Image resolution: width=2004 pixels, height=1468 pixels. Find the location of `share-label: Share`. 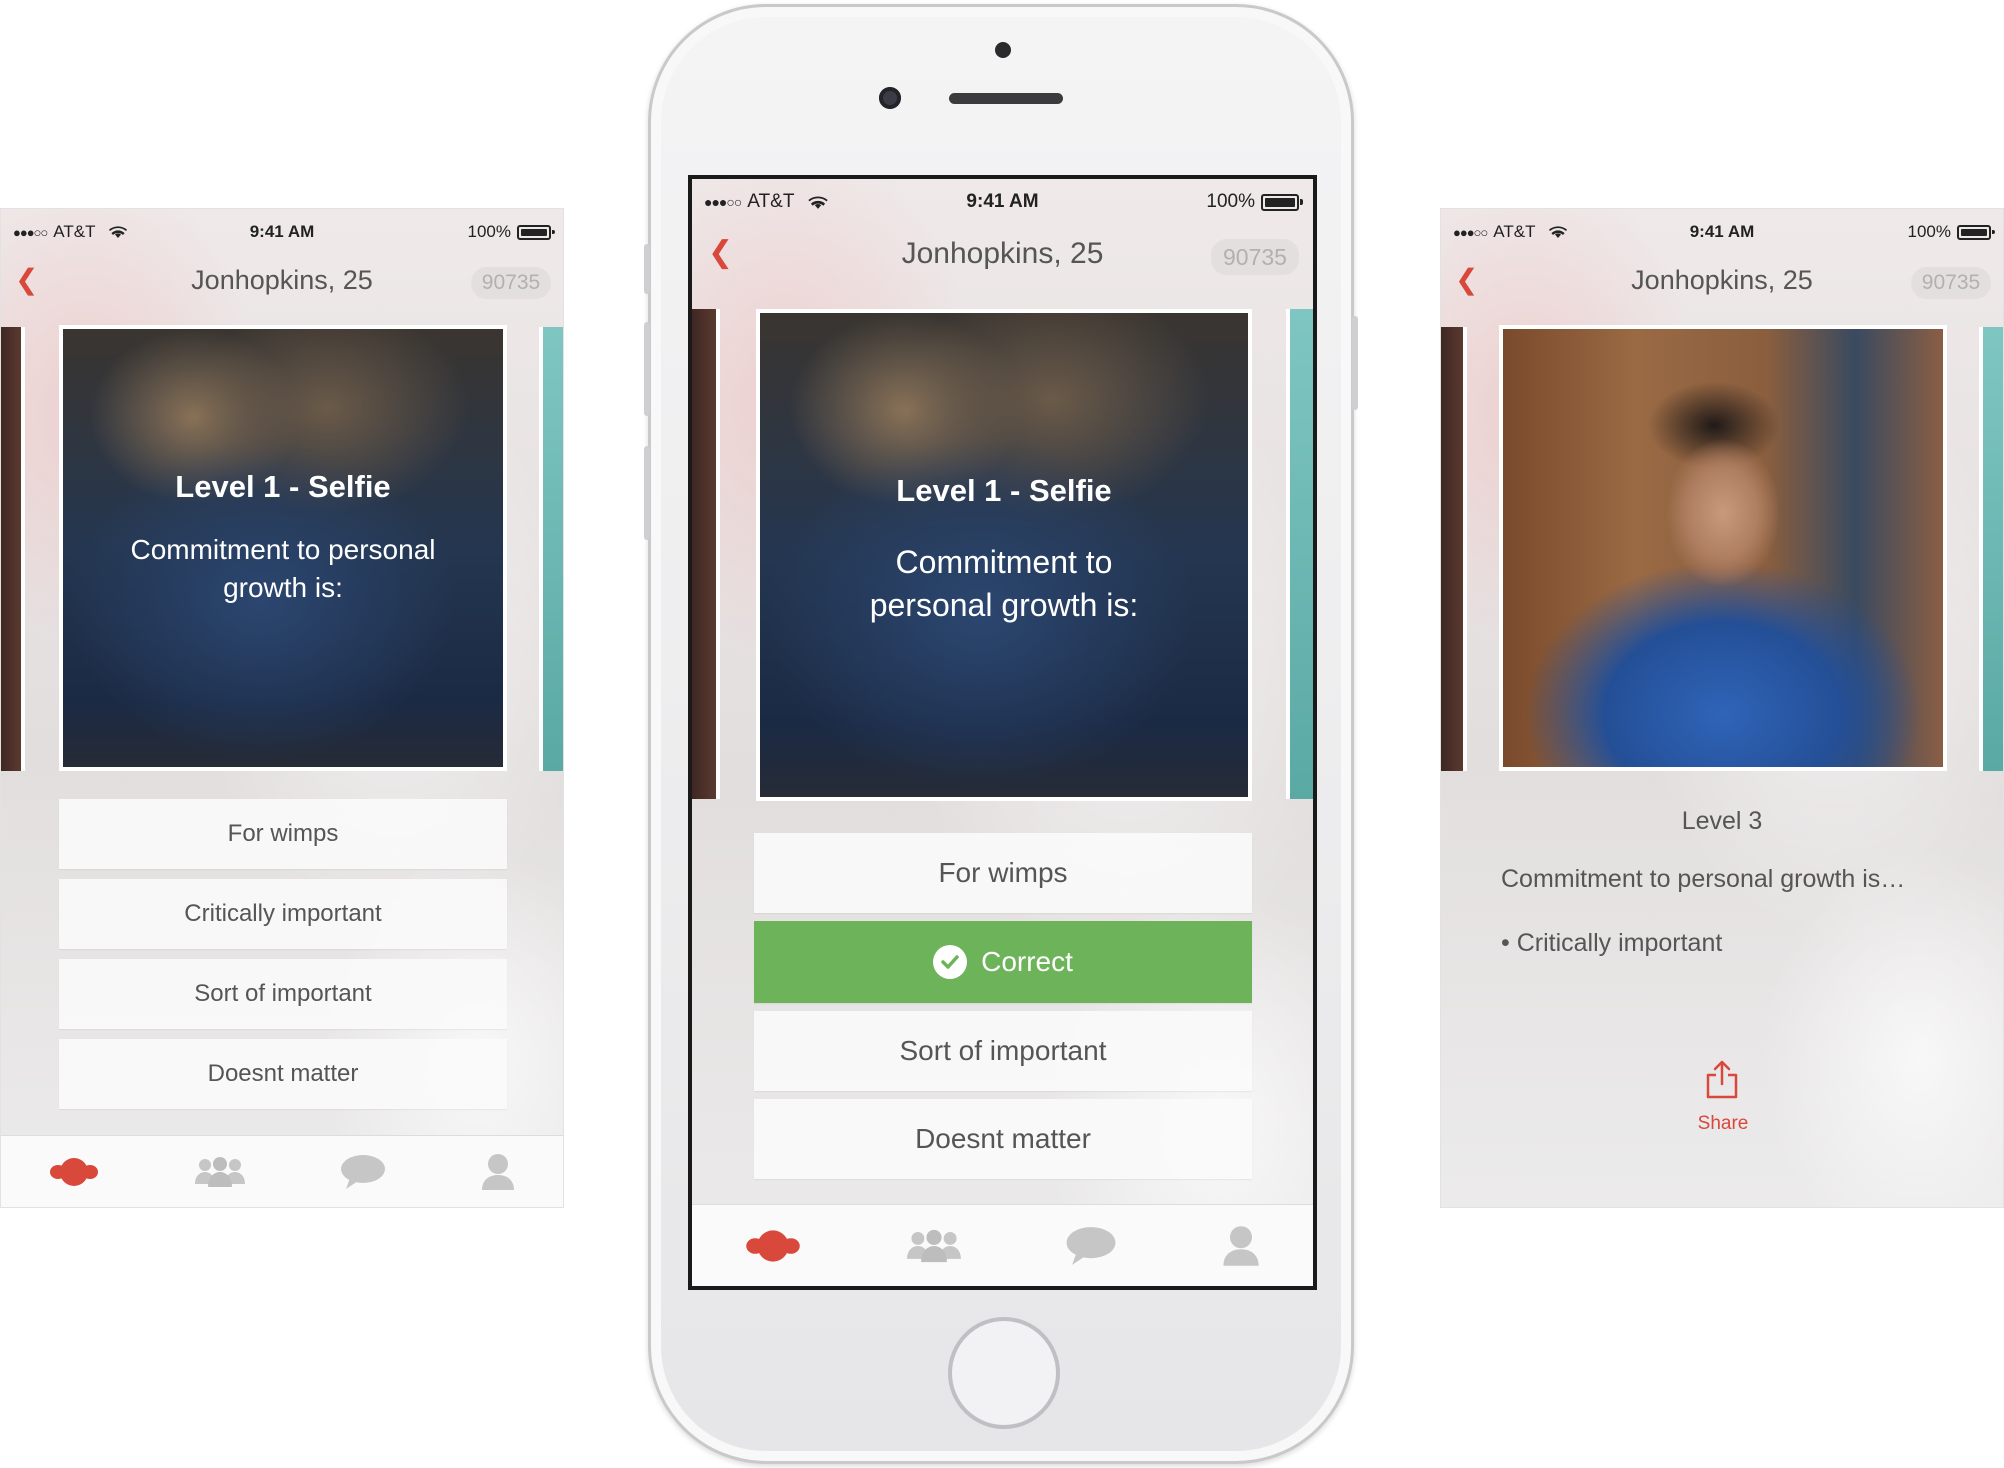

share-label: Share is located at coordinates (1723, 1124).